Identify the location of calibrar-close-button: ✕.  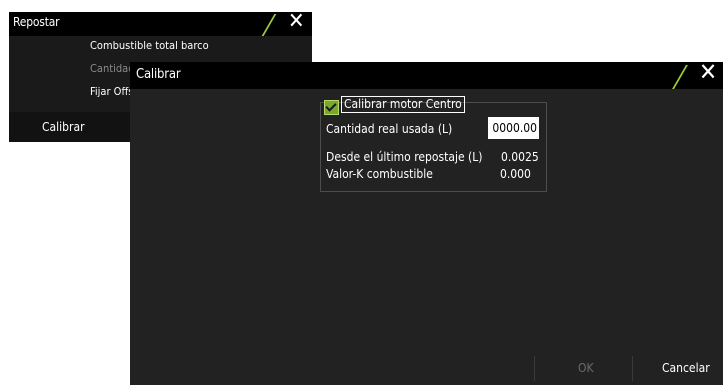
(697, 73).